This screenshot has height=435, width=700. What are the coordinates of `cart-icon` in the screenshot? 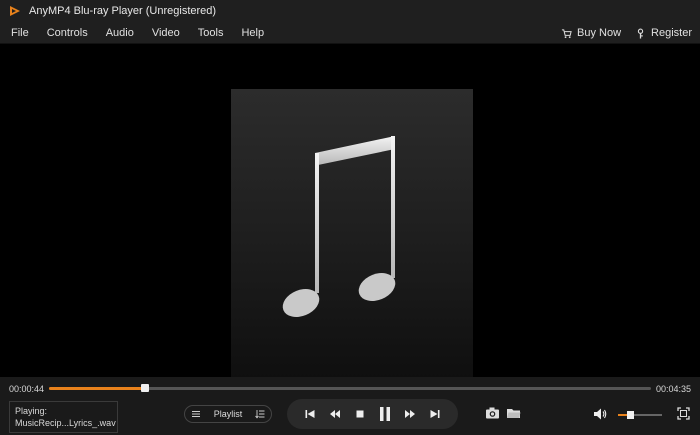 It's located at (566, 33).